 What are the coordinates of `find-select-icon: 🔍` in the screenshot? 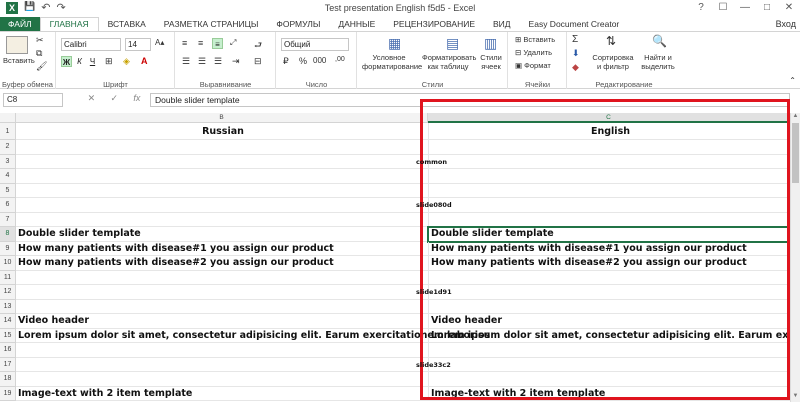 It's located at (659, 41).